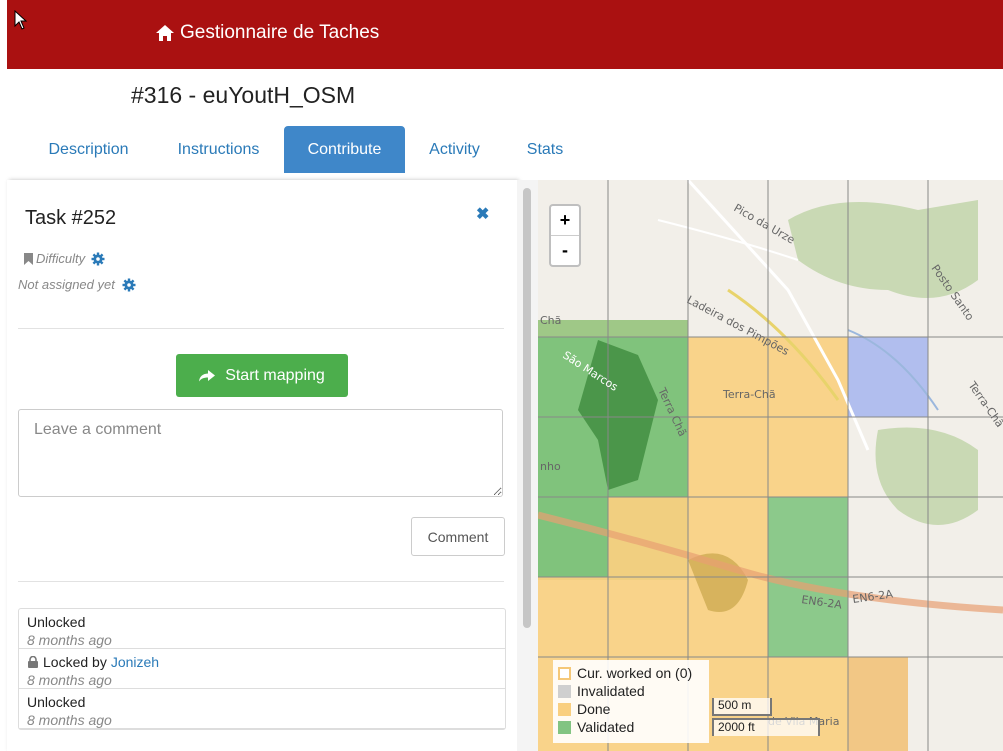  I want to click on list-item: Locked by Jonizeh 8 months ago, so click(262, 669).